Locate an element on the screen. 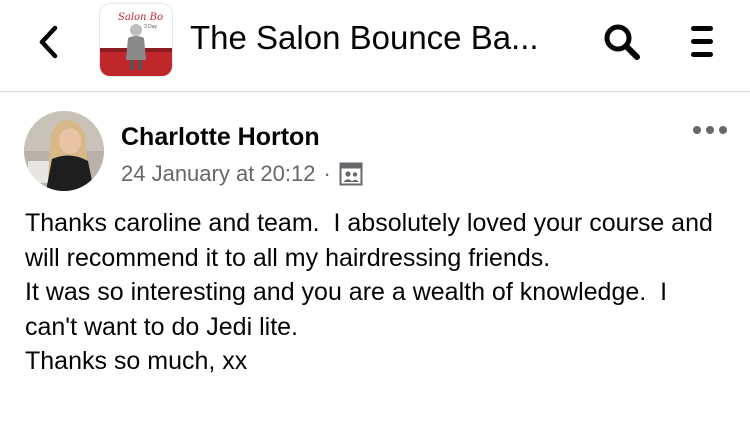 This screenshot has height=433, width=750. avatar-image is located at coordinates (64, 151).